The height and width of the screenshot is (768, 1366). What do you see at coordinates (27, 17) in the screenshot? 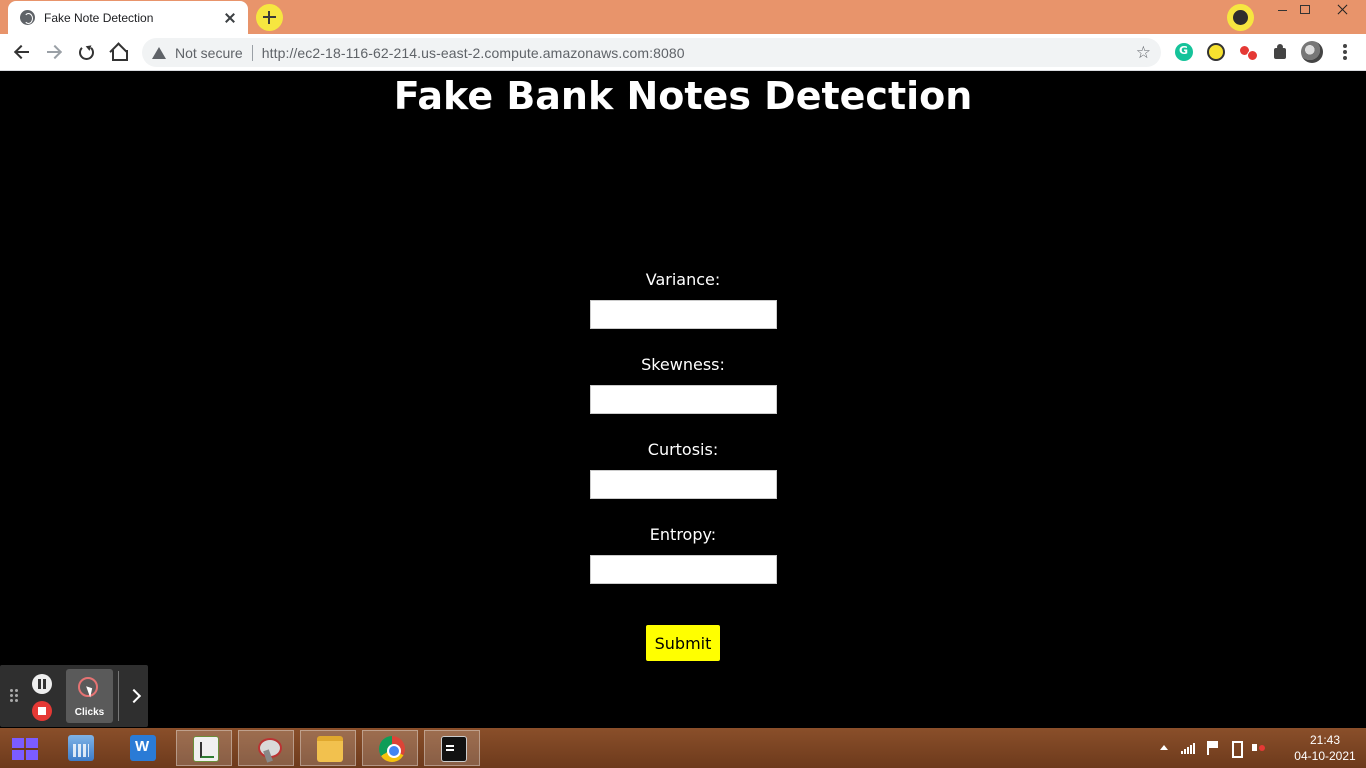
I see `globe-icon` at bounding box center [27, 17].